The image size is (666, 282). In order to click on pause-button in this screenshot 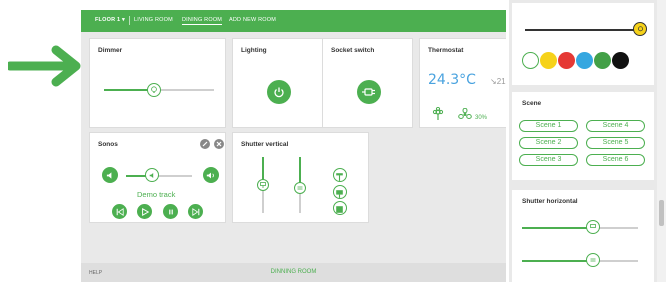, I will do `click(170, 211)`.